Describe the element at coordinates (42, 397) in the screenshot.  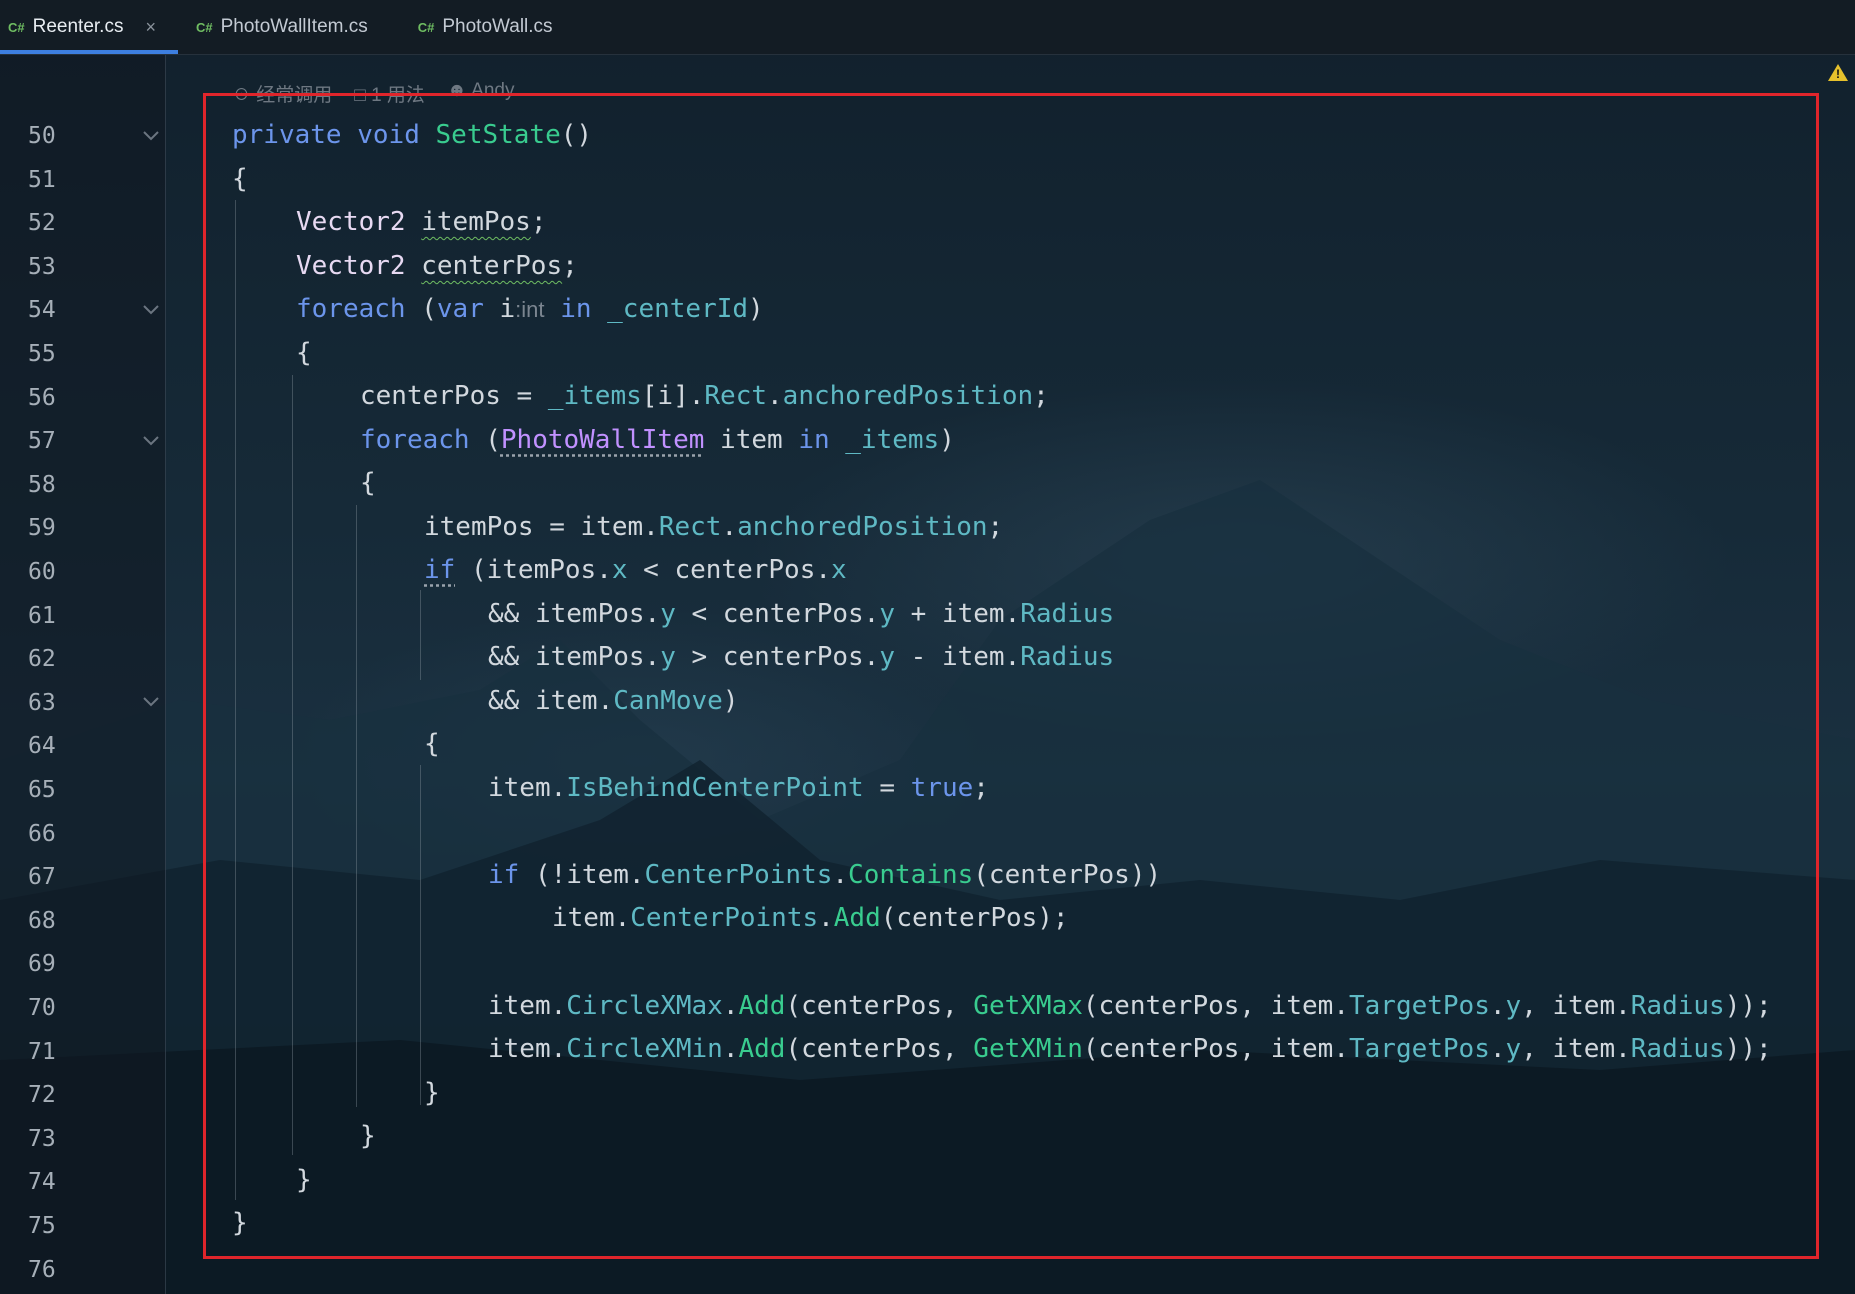
I see `line-number: 56` at that location.